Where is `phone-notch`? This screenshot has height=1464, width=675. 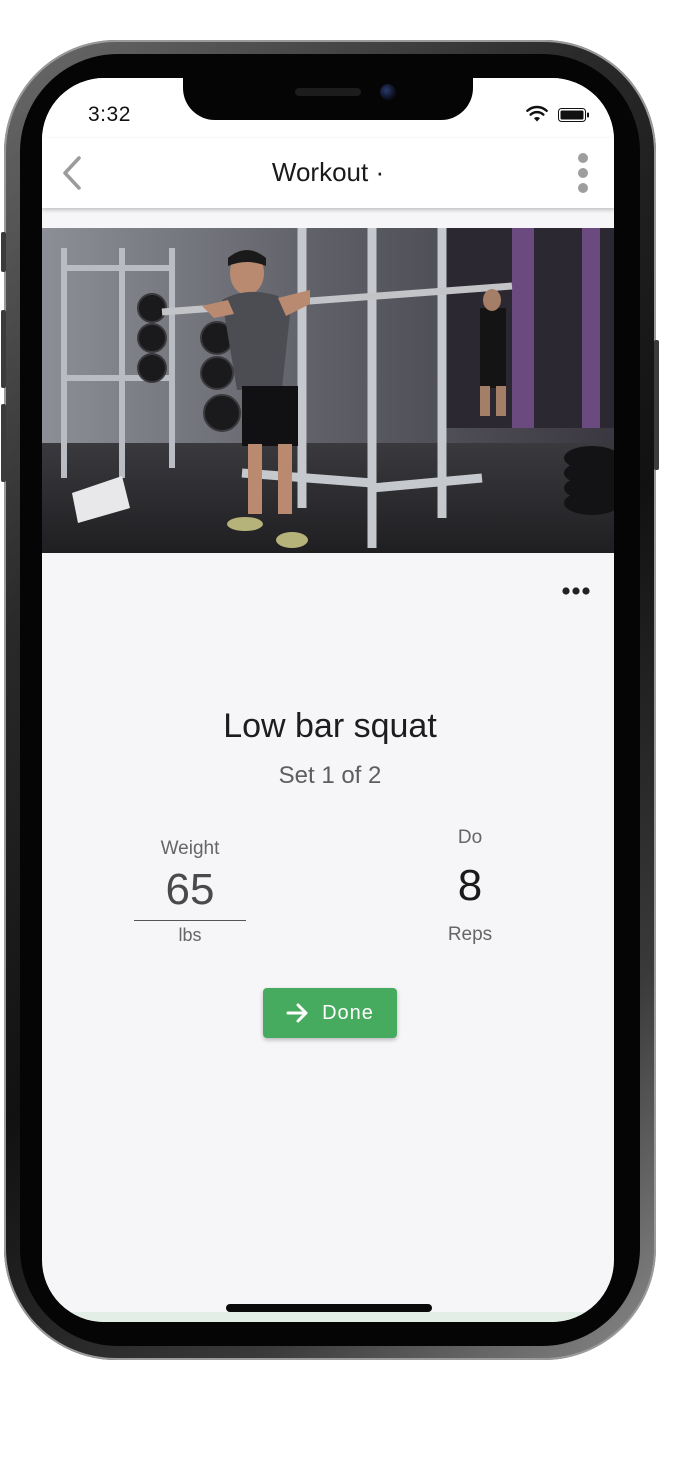
phone-notch is located at coordinates (328, 99).